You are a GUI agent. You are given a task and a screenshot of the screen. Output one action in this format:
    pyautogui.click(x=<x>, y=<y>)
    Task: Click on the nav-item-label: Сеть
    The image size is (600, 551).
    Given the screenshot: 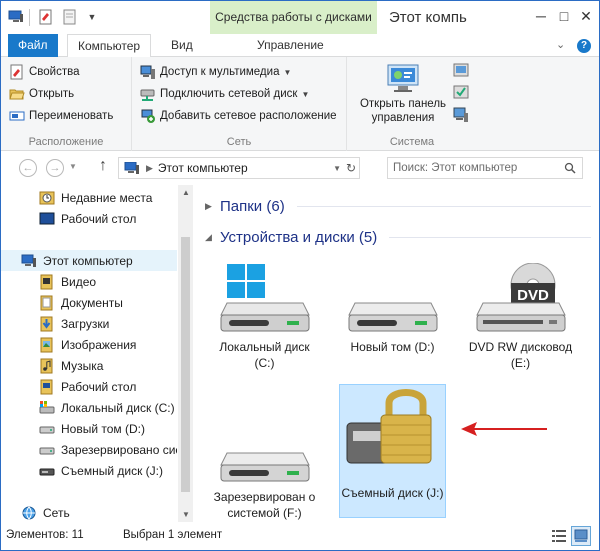 What is the action you would take?
    pyautogui.click(x=56, y=512)
    